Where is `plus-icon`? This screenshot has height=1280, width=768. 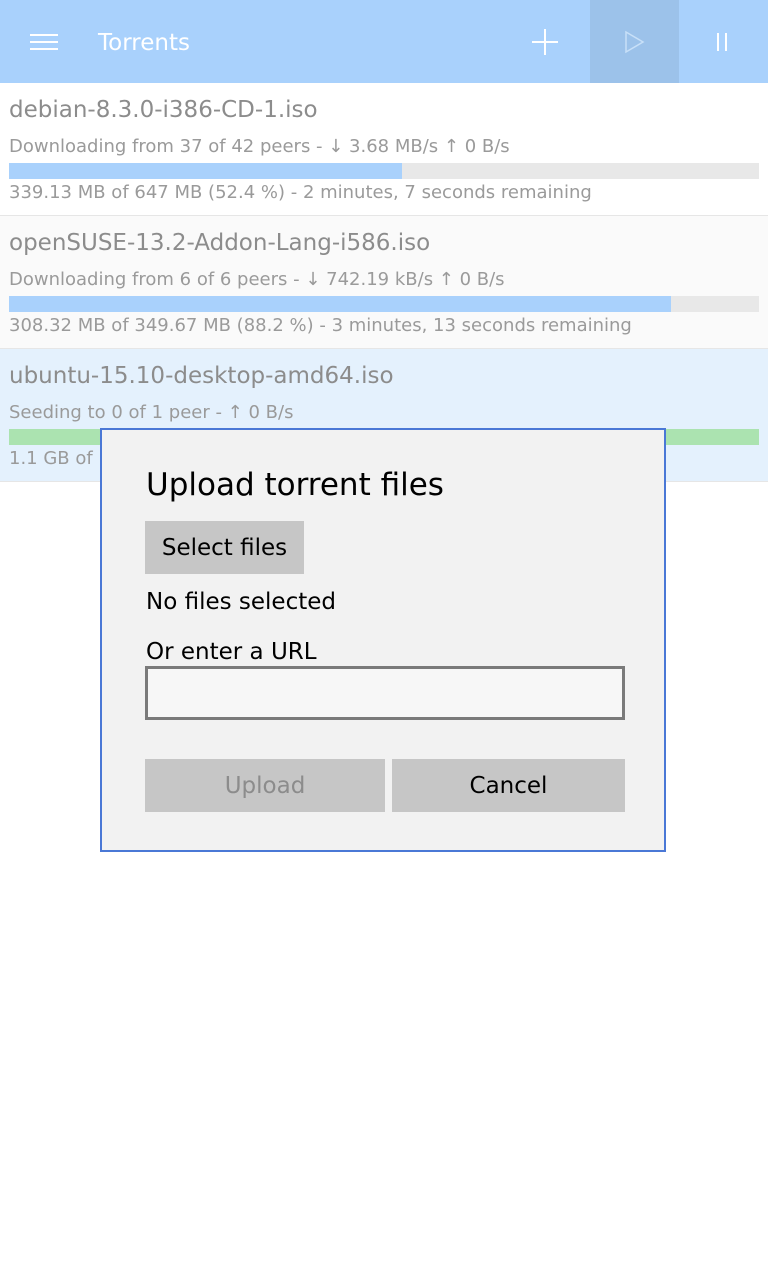 plus-icon is located at coordinates (545, 42).